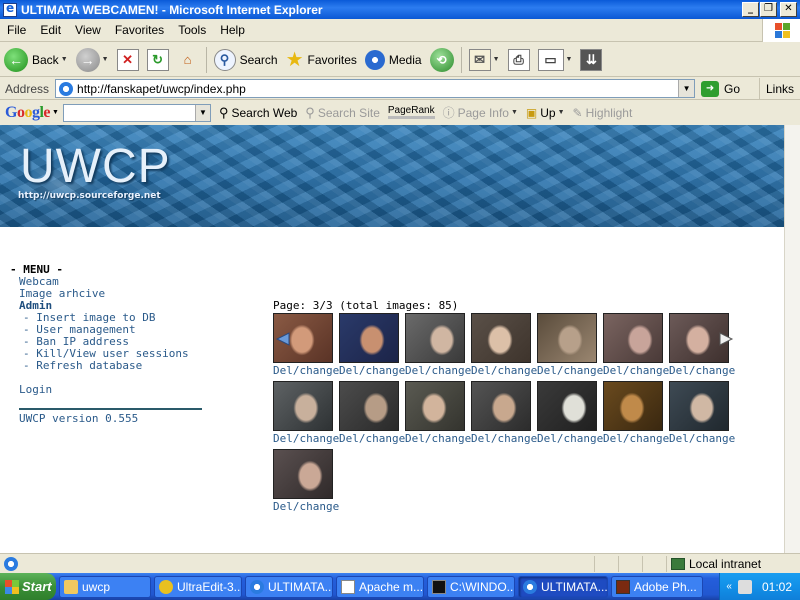  Describe the element at coordinates (16, 30) in the screenshot. I see `menu-file: File` at that location.